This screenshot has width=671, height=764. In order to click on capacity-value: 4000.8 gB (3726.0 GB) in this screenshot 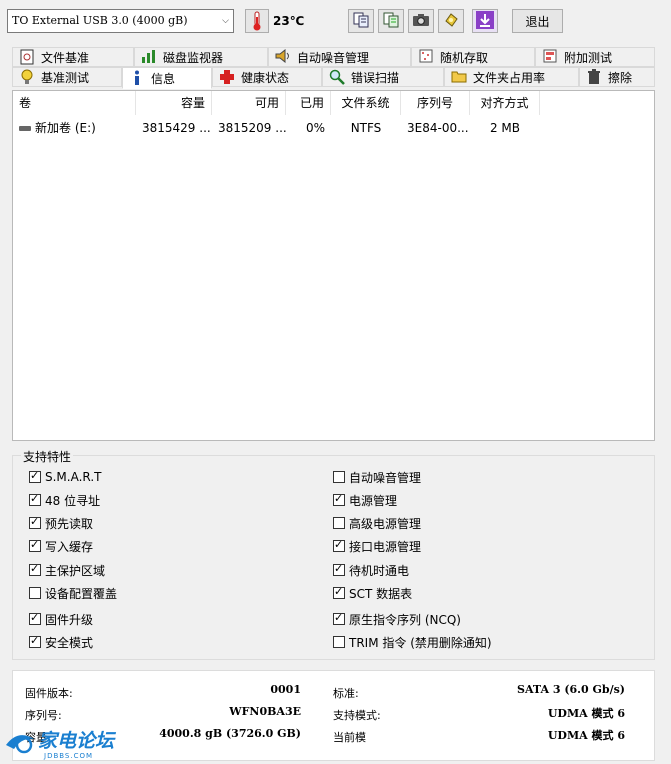, I will do `click(230, 733)`.